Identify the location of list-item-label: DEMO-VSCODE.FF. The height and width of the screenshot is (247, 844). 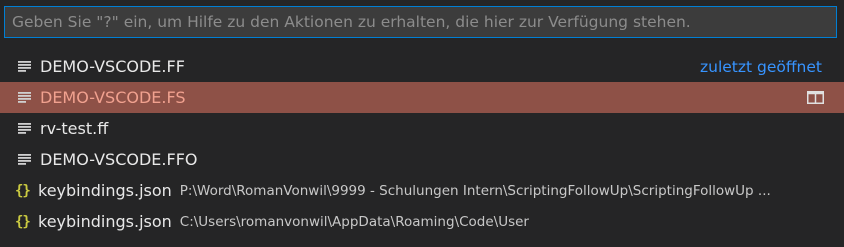
(112, 66).